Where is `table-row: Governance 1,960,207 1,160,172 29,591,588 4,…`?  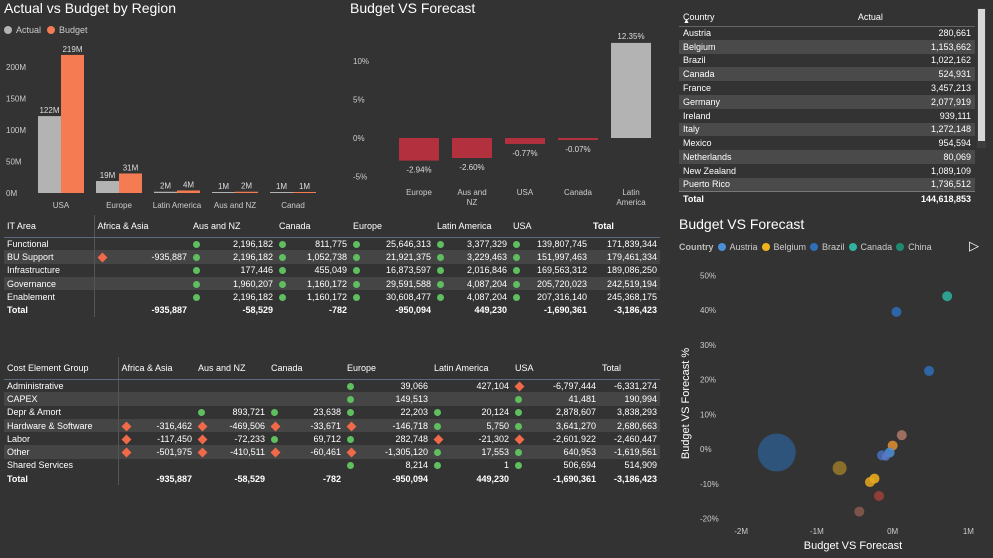
table-row: Governance 1,960,207 1,160,172 29,591,588 4,… is located at coordinates (332, 283).